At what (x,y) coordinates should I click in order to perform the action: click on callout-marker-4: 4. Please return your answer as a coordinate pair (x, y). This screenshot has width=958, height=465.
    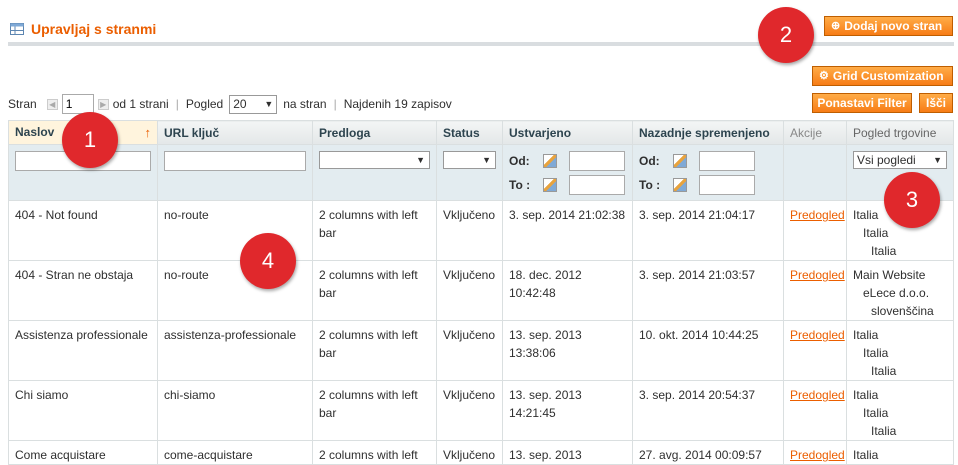
    Looking at the image, I should click on (268, 261).